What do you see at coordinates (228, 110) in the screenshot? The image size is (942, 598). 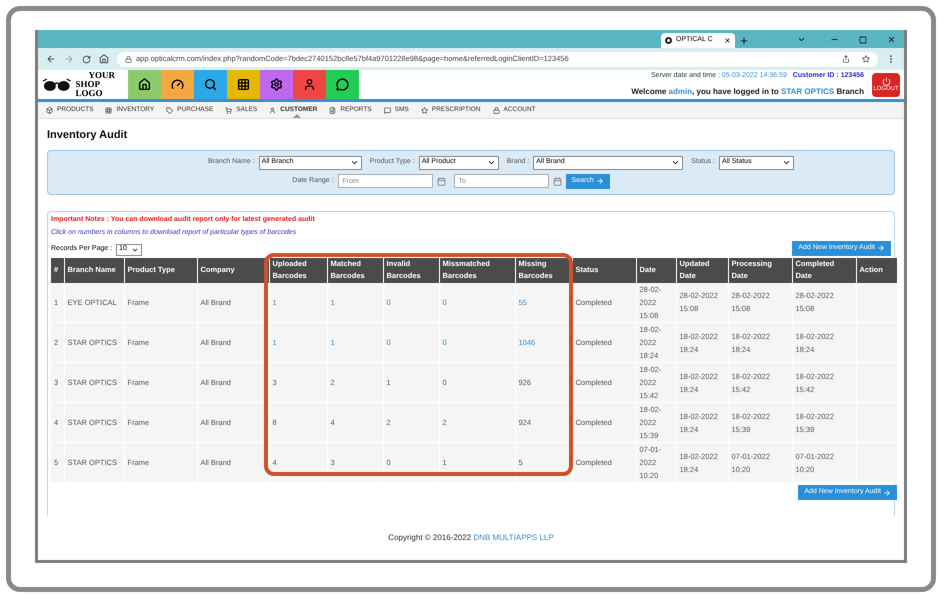 I see `cart-icon` at bounding box center [228, 110].